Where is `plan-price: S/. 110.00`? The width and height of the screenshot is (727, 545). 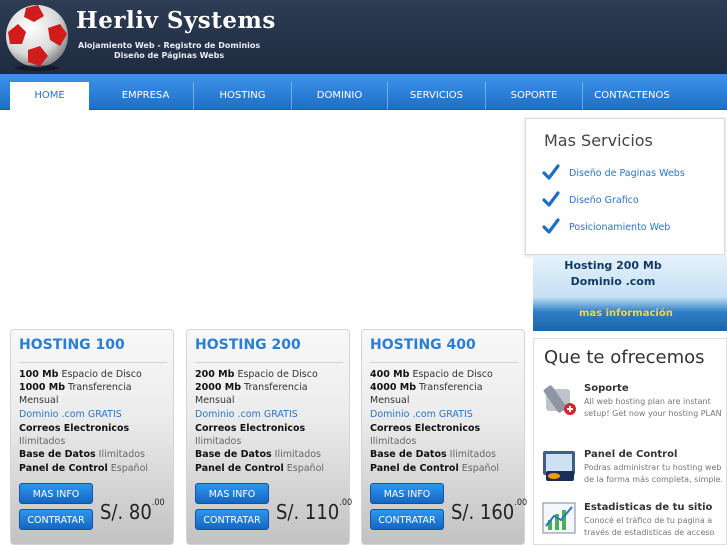 plan-price: S/. 110.00 is located at coordinates (314, 511).